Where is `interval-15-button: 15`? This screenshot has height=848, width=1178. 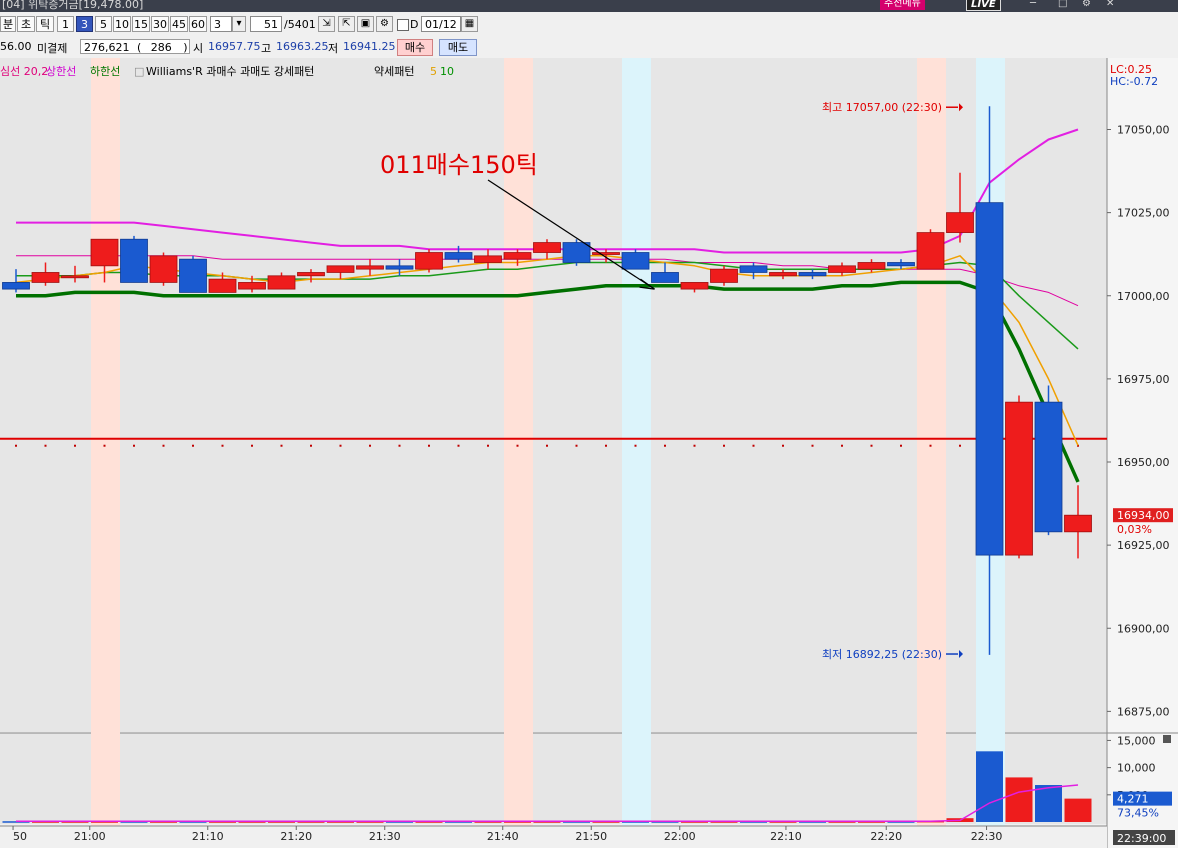 interval-15-button: 15 is located at coordinates (141, 24).